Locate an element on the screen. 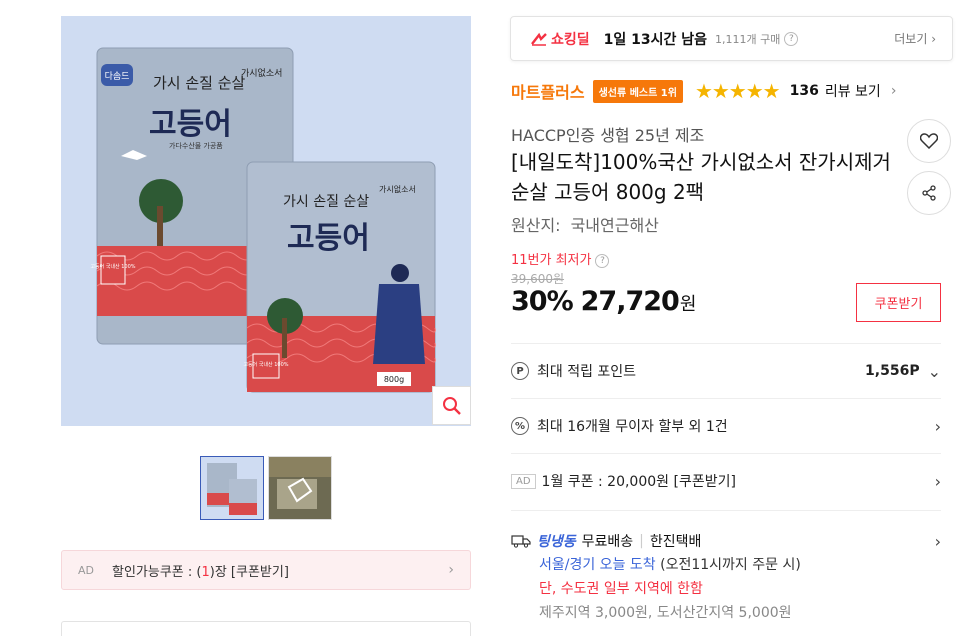 The height and width of the screenshot is (636, 975). share-icon is located at coordinates (929, 193).